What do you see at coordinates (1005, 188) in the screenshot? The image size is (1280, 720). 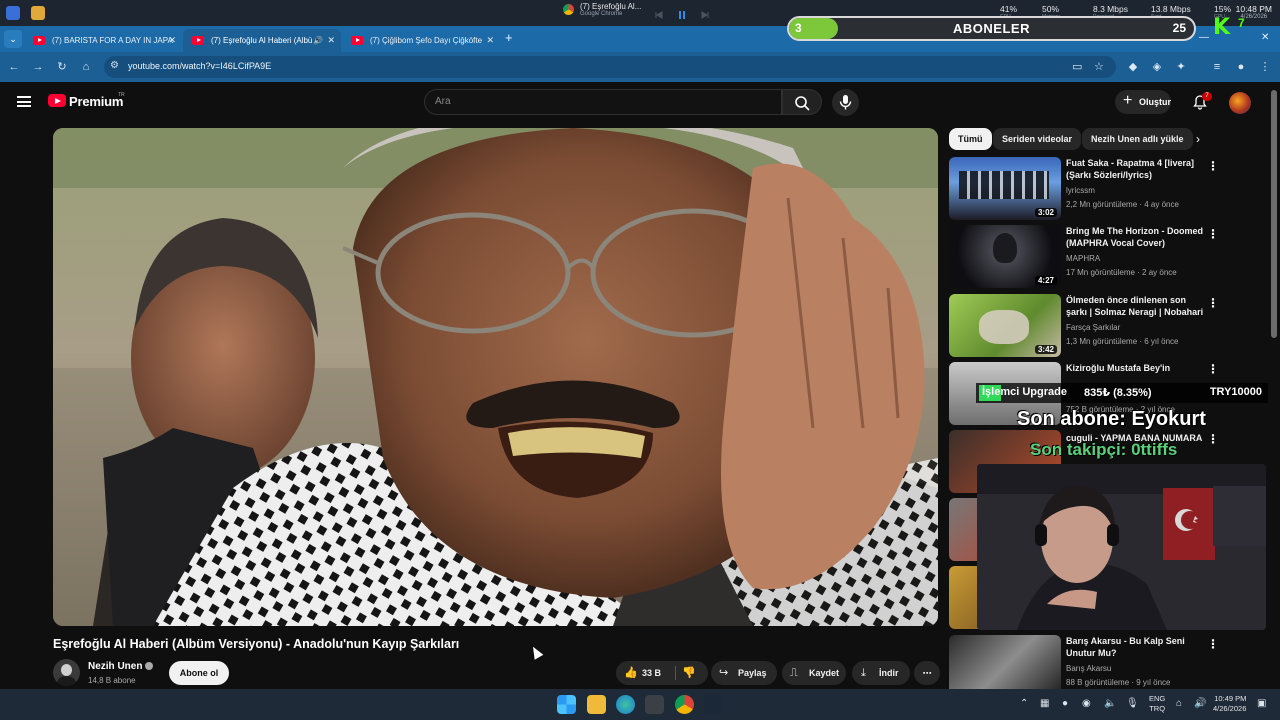 I see `video-thumbnail: 3:02` at bounding box center [1005, 188].